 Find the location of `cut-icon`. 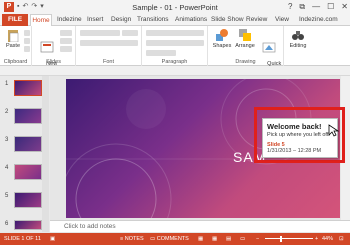

cut-icon is located at coordinates (27, 33).